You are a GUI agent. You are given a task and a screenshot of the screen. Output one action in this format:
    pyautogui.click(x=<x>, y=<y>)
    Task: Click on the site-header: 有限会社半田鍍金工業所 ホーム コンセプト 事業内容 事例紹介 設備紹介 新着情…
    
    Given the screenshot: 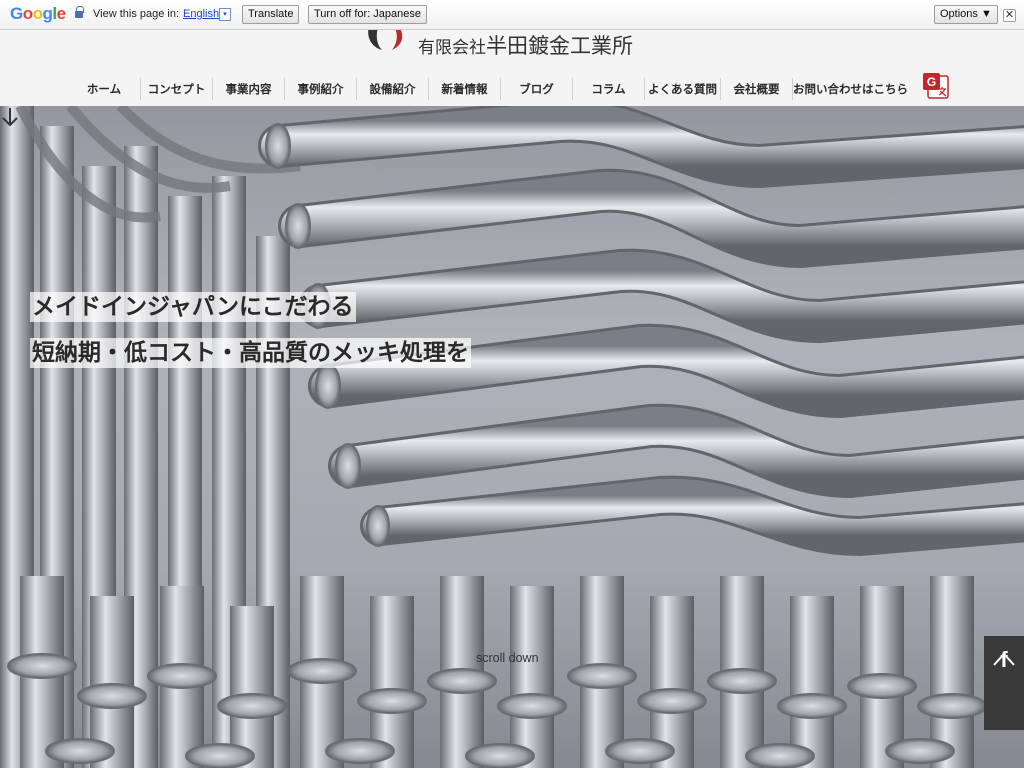 What is the action you would take?
    pyautogui.click(x=512, y=65)
    